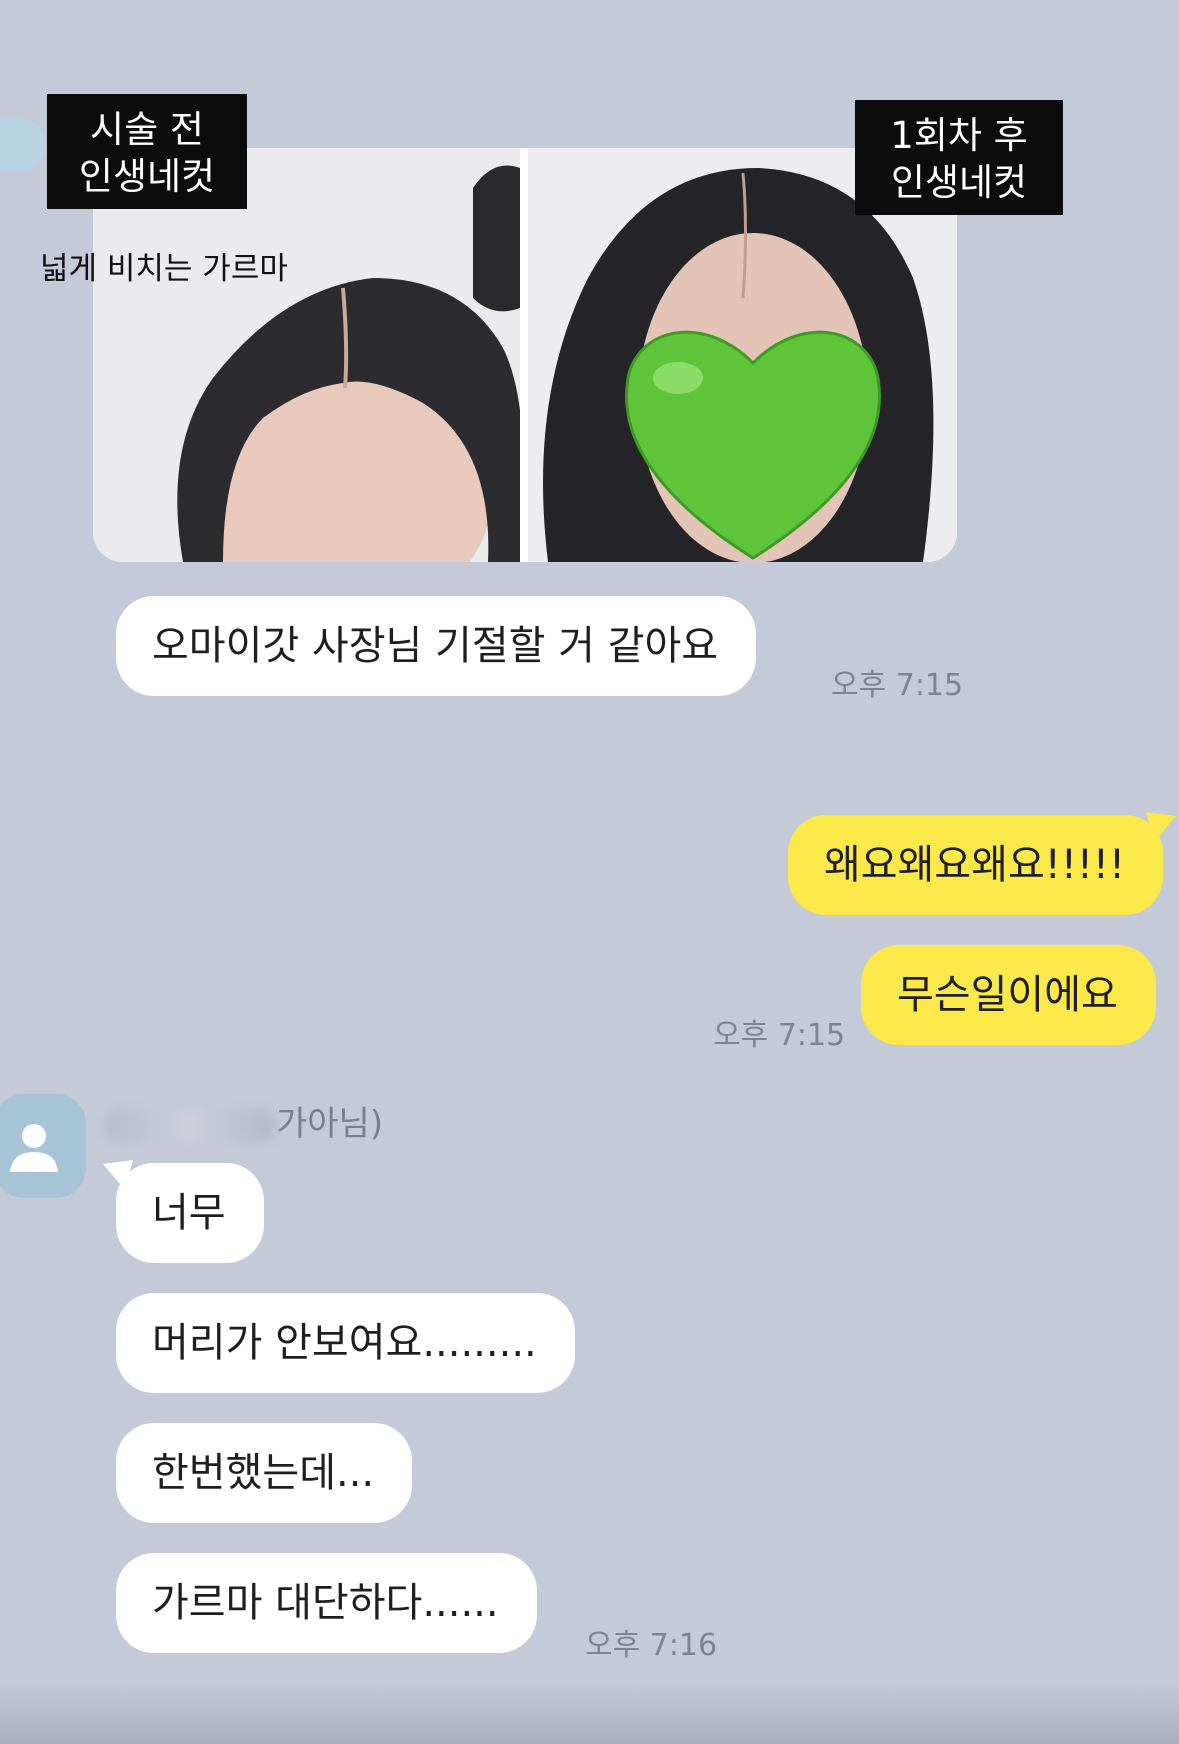  I want to click on default-user-icon, so click(34, 1148).